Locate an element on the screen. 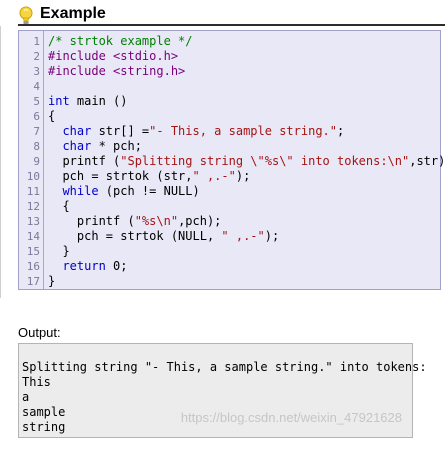  code-token: #include <string.h> is located at coordinates (117, 71).